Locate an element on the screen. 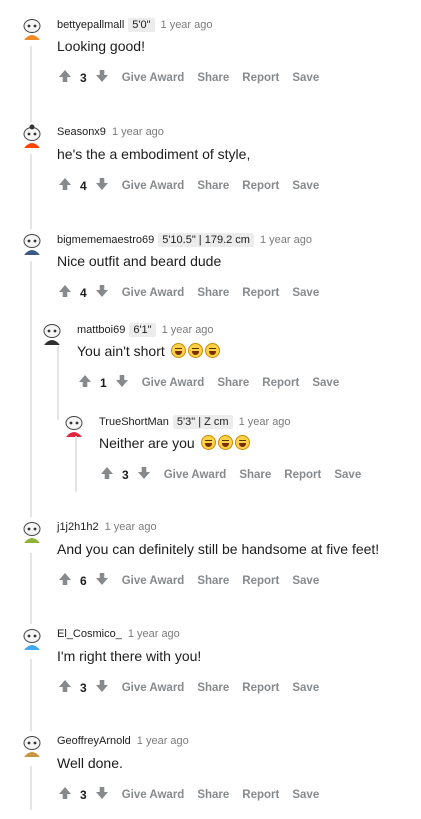 The image size is (421, 819). username-link: Seasonx9 is located at coordinates (81, 132).